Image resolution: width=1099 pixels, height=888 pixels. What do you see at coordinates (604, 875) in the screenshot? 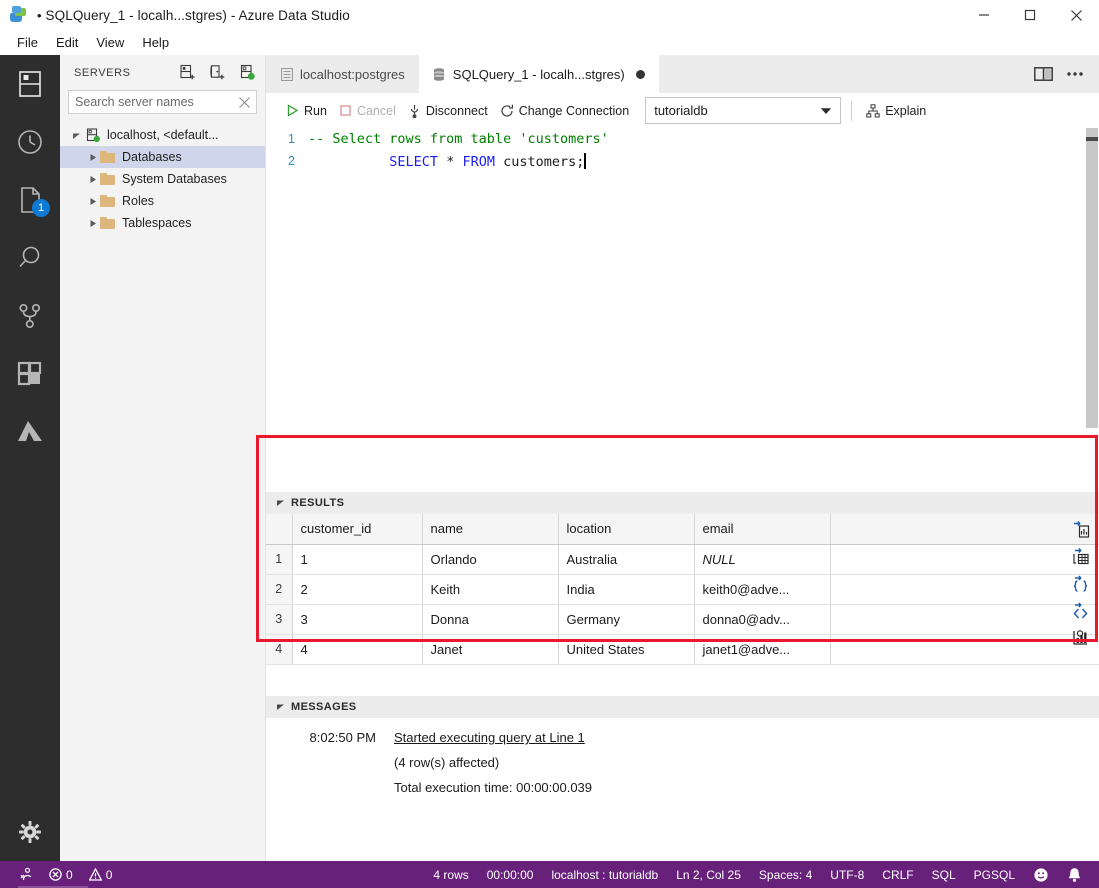
I see `connection-info: localhost : tutorialdb` at bounding box center [604, 875].